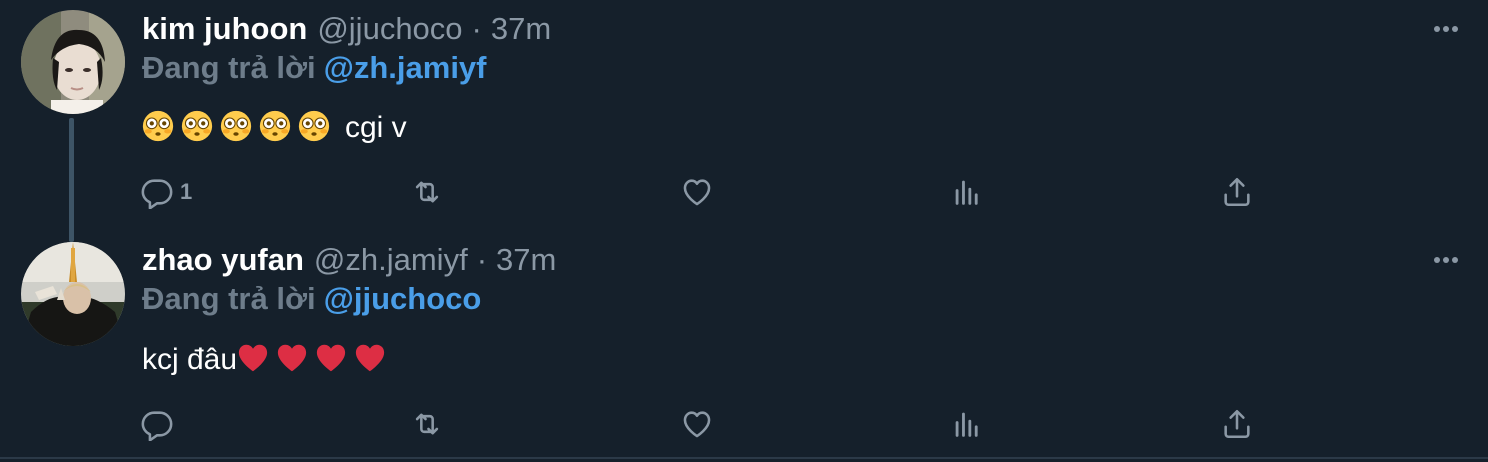 The image size is (1488, 462). I want to click on reply-button: 1, so click(166, 192).